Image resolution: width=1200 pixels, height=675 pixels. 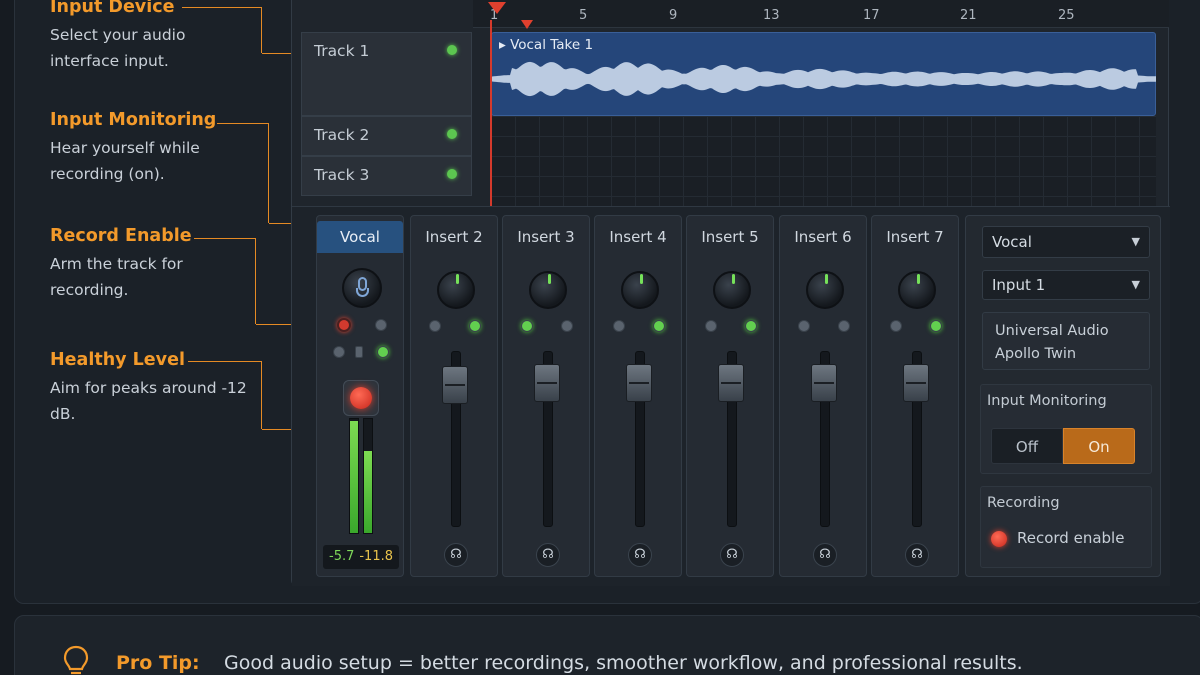 I want to click on ruler-mark: 17, so click(x=871, y=15).